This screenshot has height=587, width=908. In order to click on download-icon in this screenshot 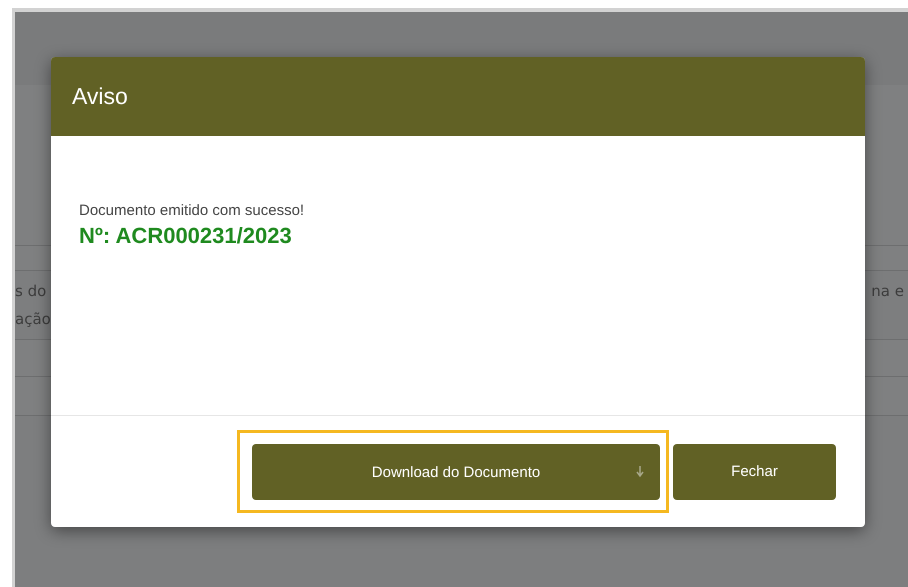, I will do `click(640, 472)`.